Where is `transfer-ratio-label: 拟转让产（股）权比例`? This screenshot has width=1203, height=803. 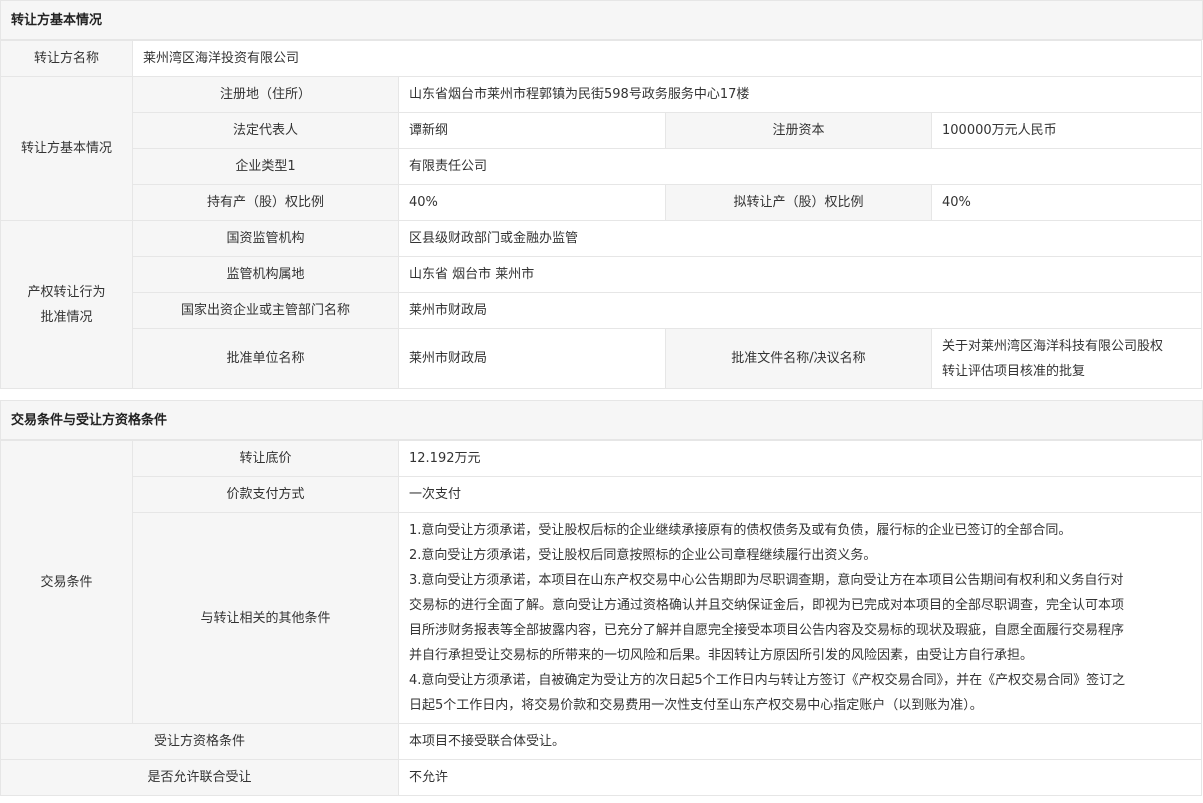 transfer-ratio-label: 拟转让产（股）权比例 is located at coordinates (798, 202).